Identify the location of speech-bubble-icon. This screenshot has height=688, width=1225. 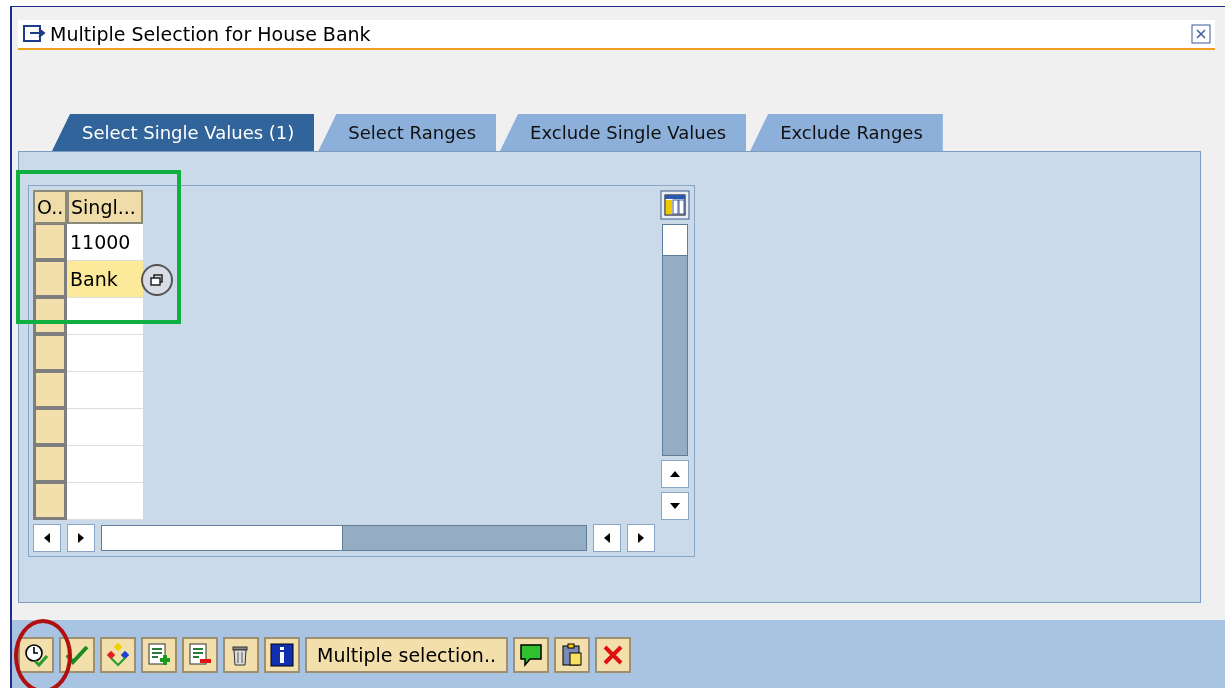
(531, 654).